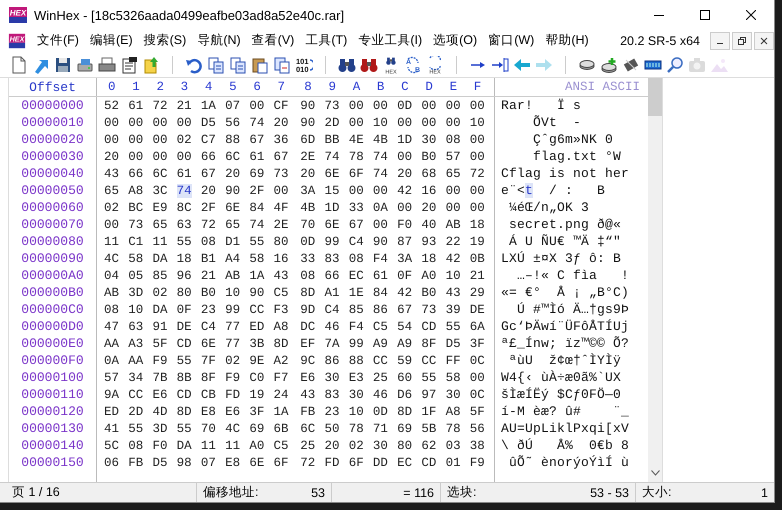 The height and width of the screenshot is (510, 782). Describe the element at coordinates (477, 259) in the screenshot. I see `hex-byte: 0B` at that location.